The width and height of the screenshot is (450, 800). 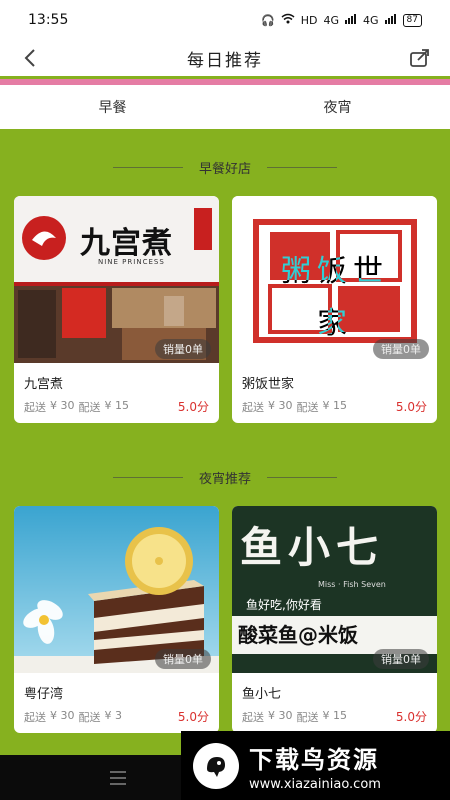 I want to click on back-button, so click(x=30, y=58).